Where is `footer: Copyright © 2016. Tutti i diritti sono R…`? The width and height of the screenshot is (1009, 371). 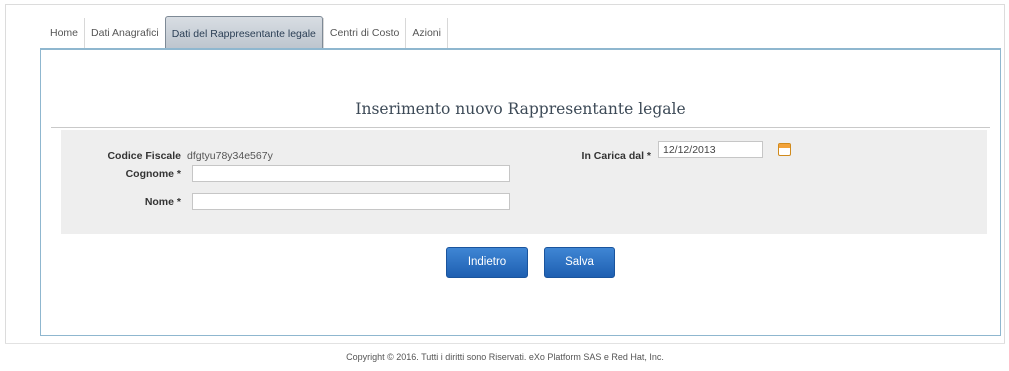 footer: Copyright © 2016. Tutti i diritti sono R… is located at coordinates (505, 357).